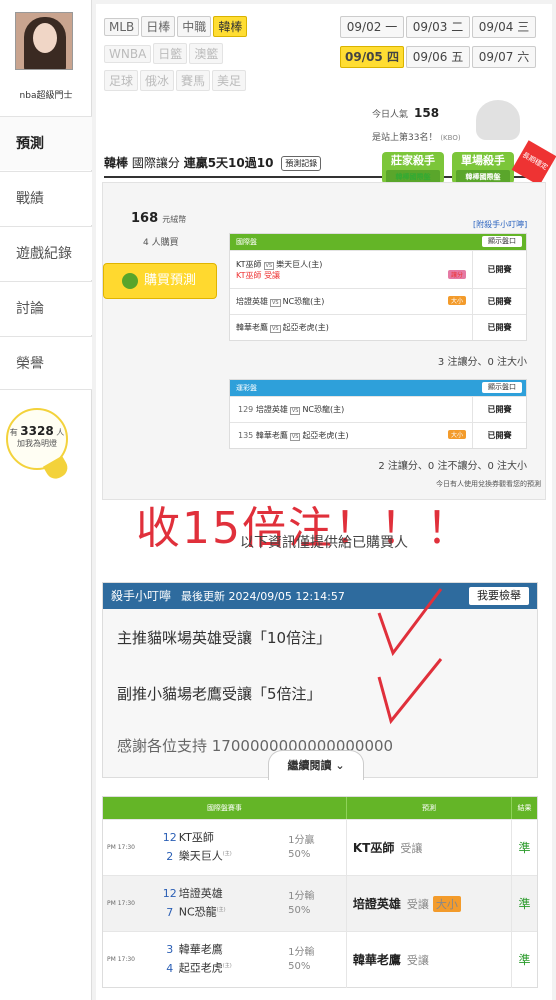 The height and width of the screenshot is (1000, 556). Describe the element at coordinates (159, 218) in the screenshot. I see `price: 168 元絨幣` at that location.